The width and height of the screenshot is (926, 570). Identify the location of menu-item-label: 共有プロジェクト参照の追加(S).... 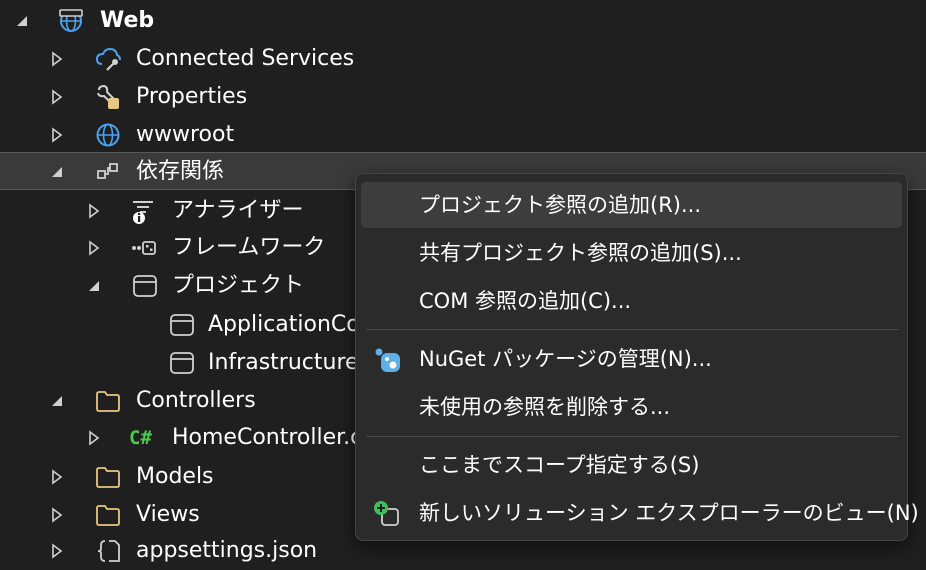
(580, 253).